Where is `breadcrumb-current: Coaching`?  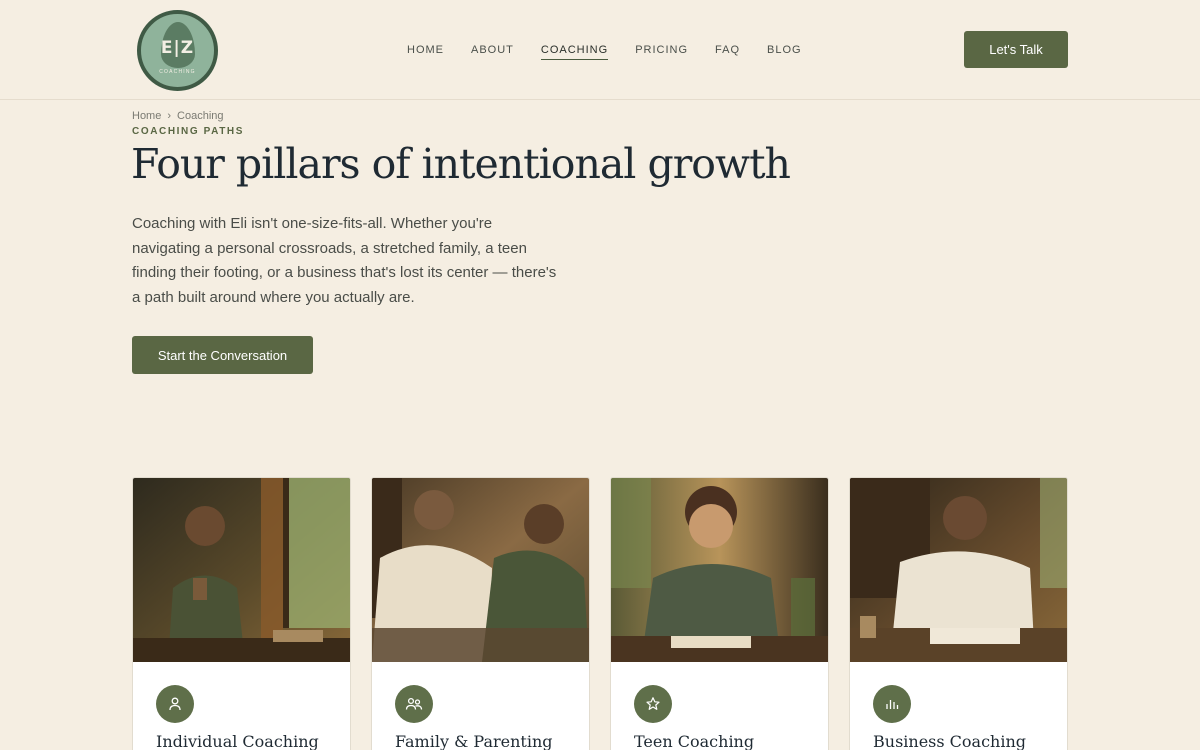
breadcrumb-current: Coaching is located at coordinates (200, 116).